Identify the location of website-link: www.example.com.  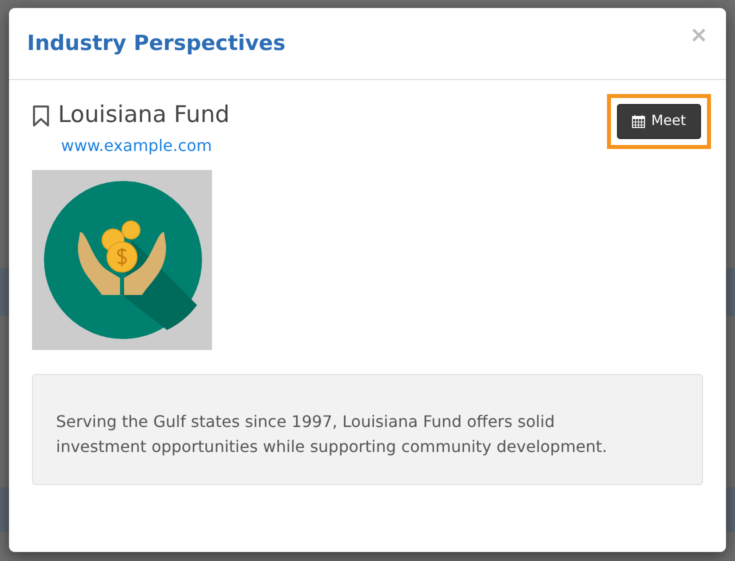
(136, 146).